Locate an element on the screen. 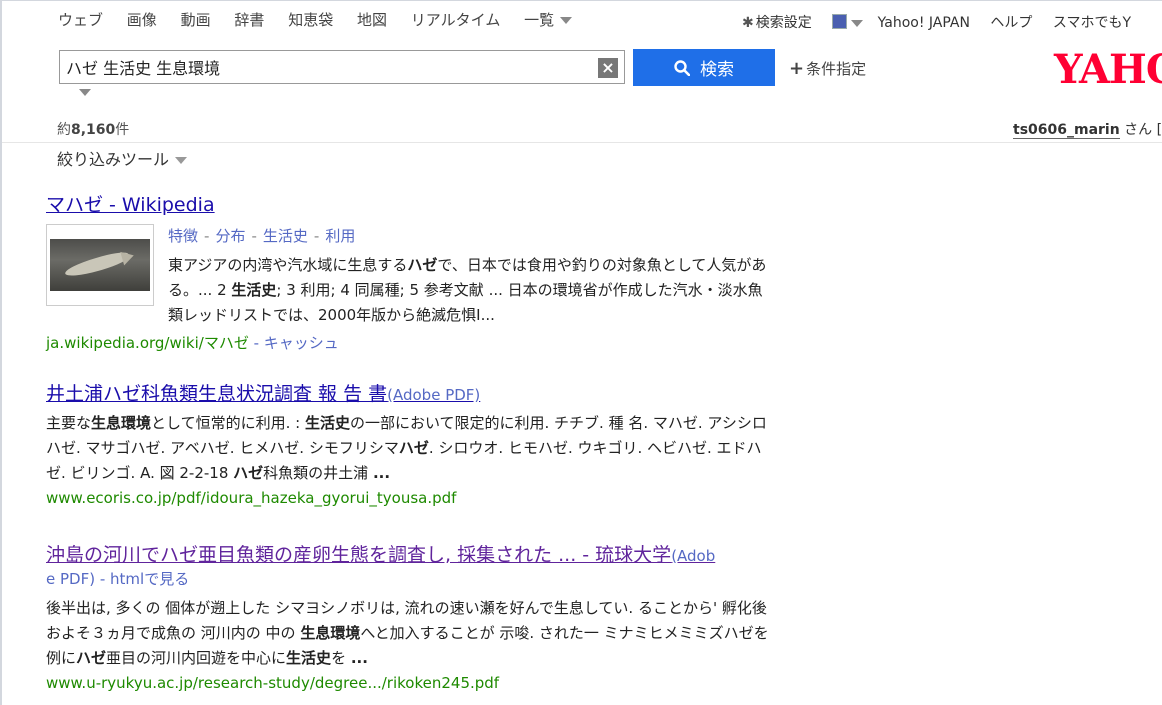 Image resolution: width=1162 pixels, height=705 pixels. pdf-tag: (Adobe PDF) is located at coordinates (434, 395).